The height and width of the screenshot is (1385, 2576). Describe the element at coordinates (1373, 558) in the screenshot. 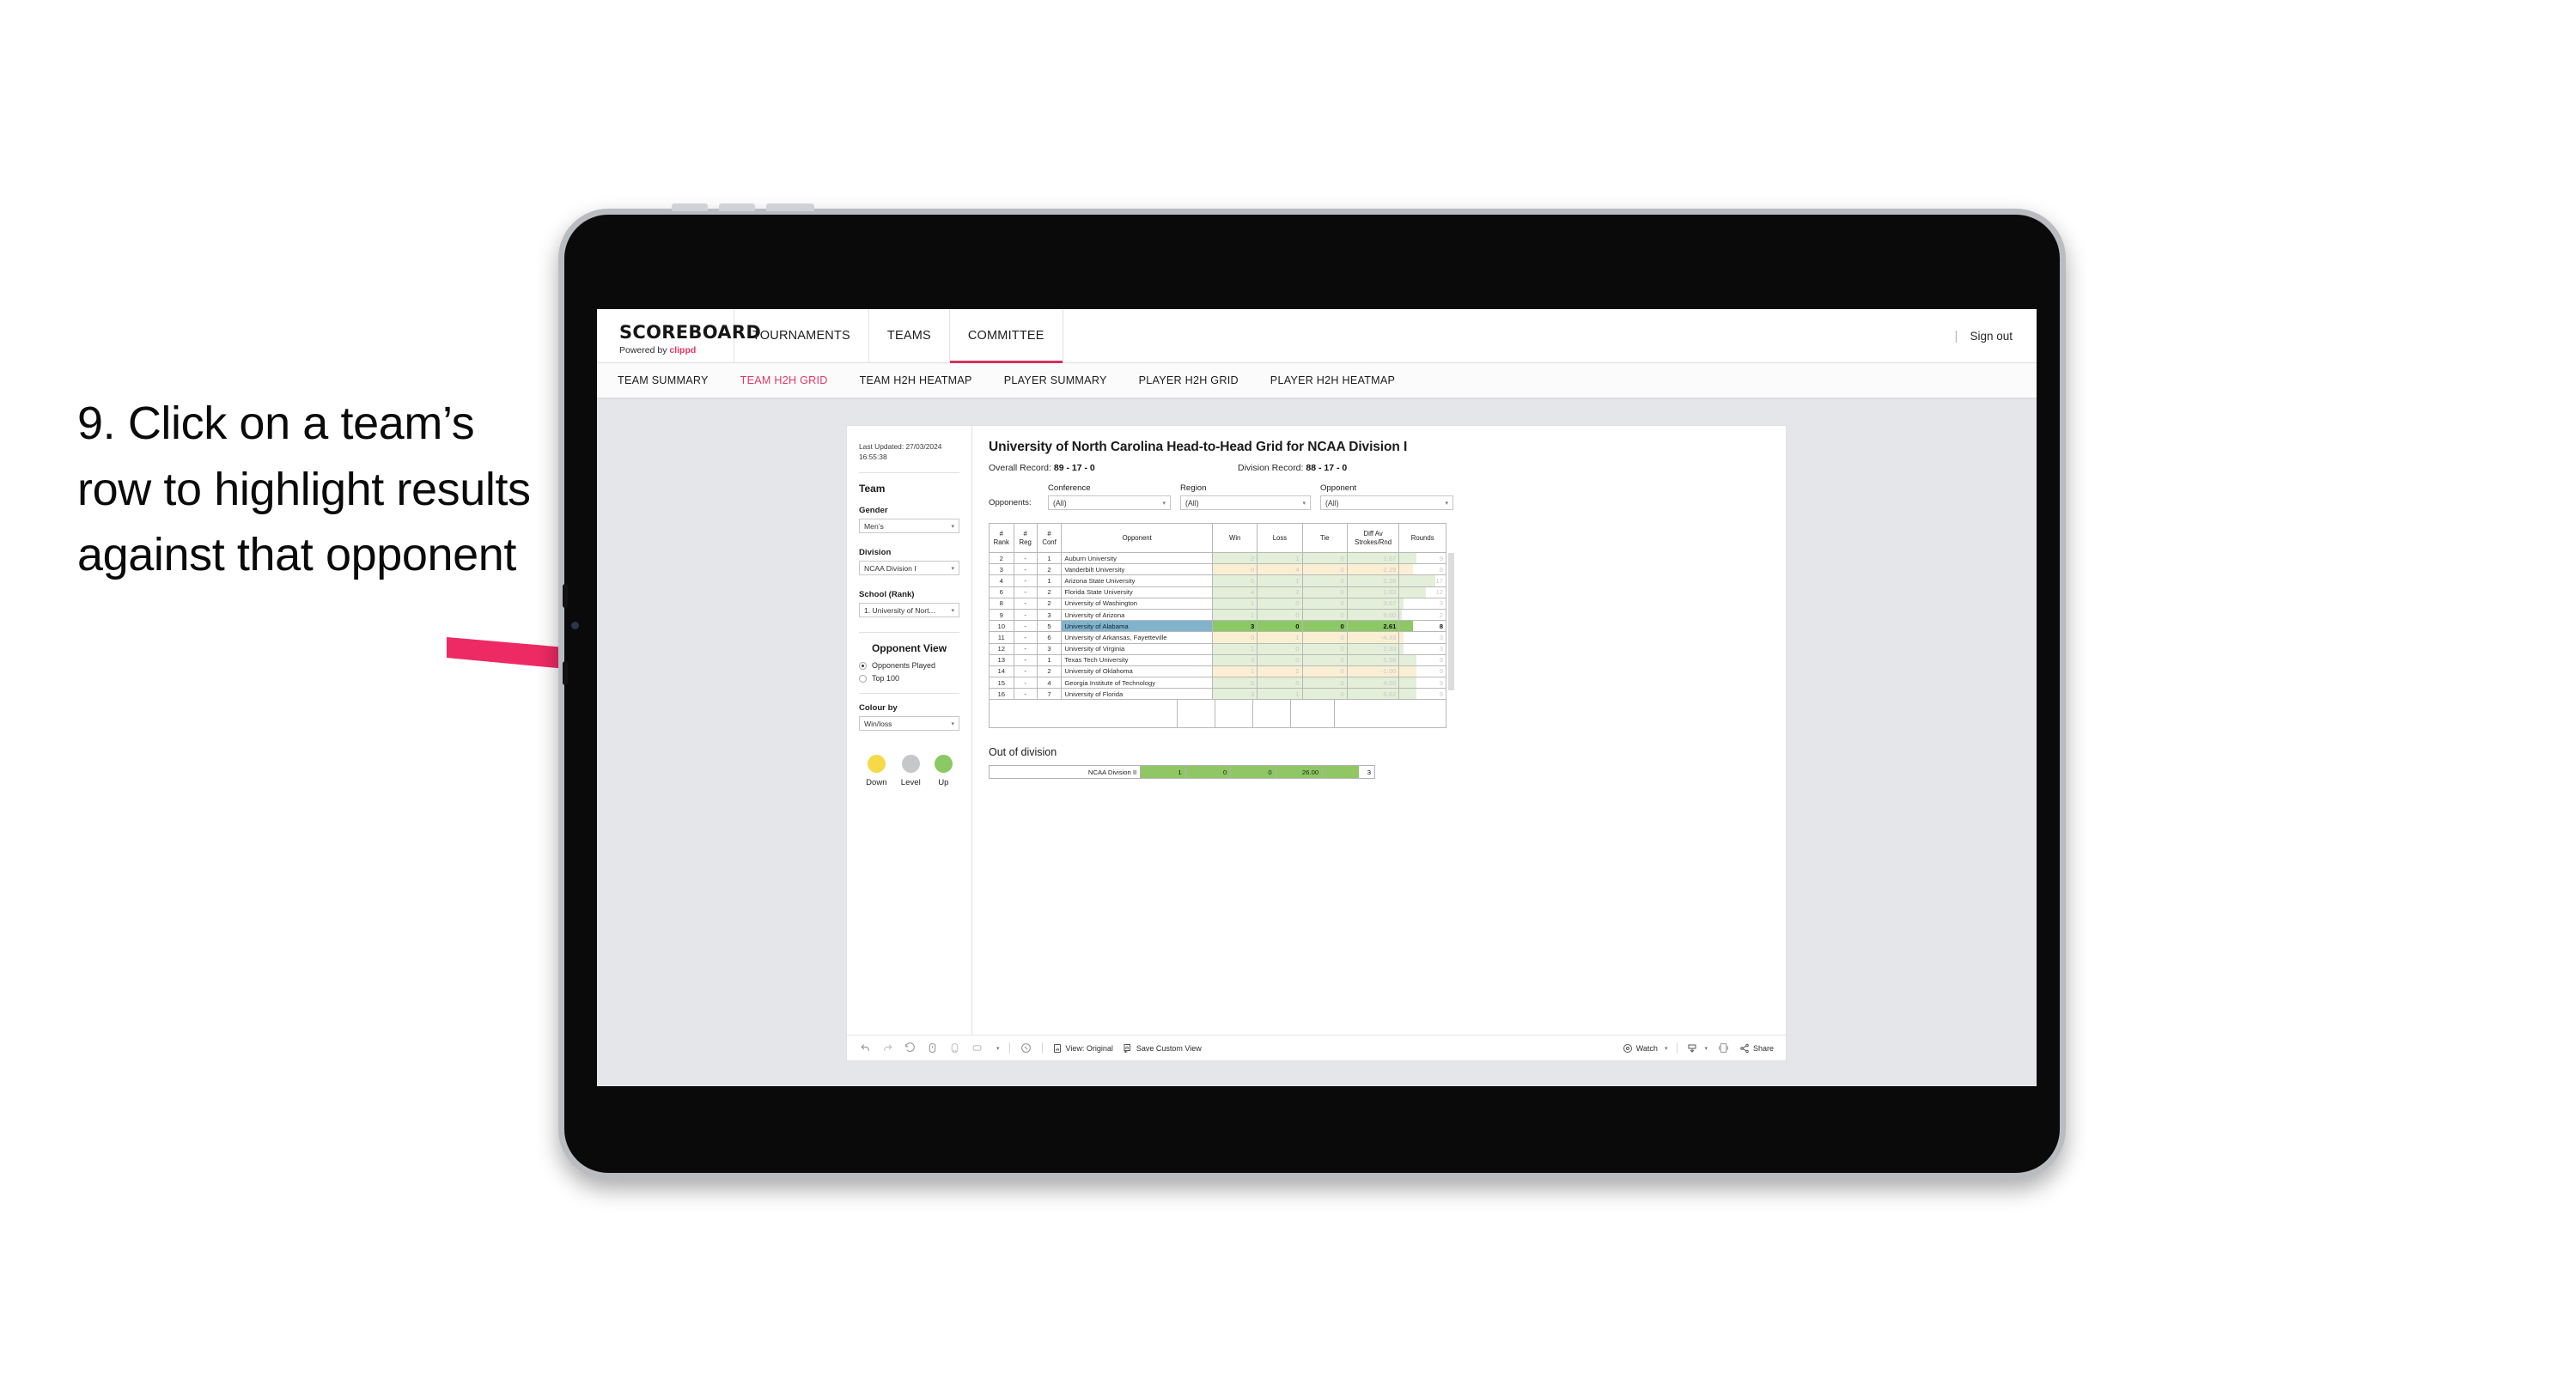

I see `cell-diff: 1.67` at that location.